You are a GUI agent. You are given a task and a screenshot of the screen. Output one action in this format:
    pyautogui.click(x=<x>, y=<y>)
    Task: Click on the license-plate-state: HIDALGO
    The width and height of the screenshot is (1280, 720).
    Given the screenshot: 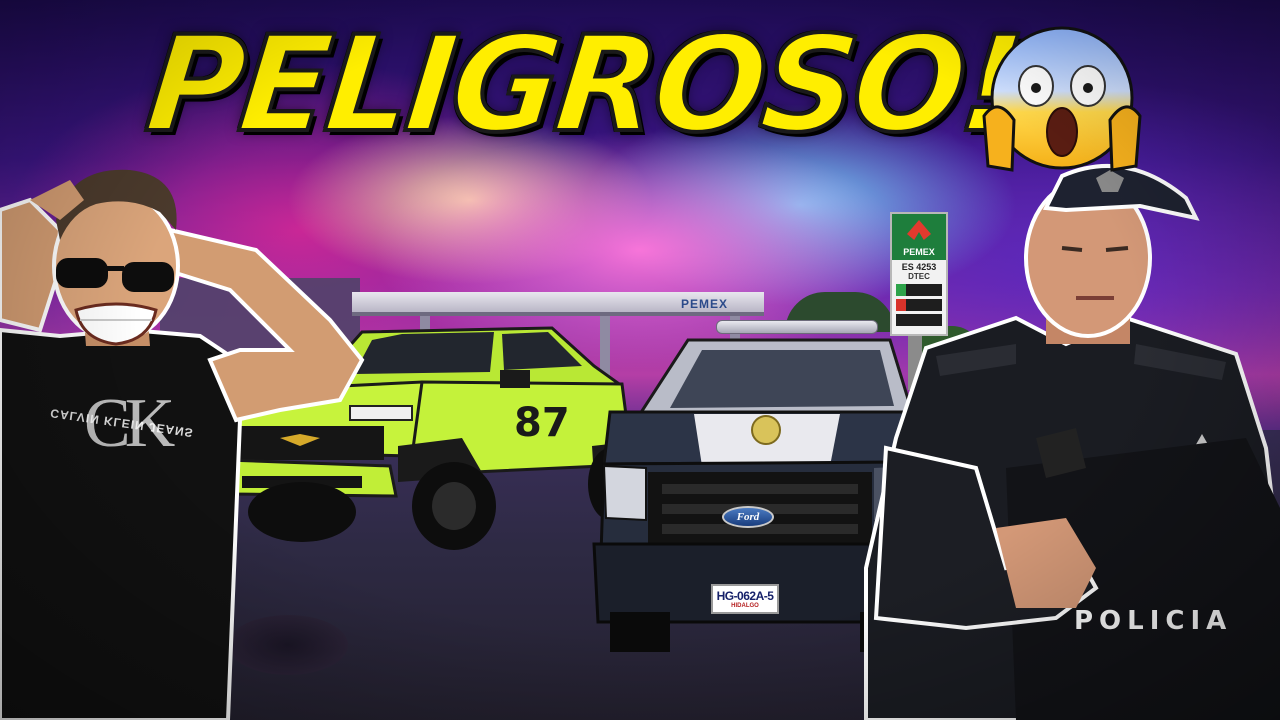 What is the action you would take?
    pyautogui.click(x=745, y=606)
    